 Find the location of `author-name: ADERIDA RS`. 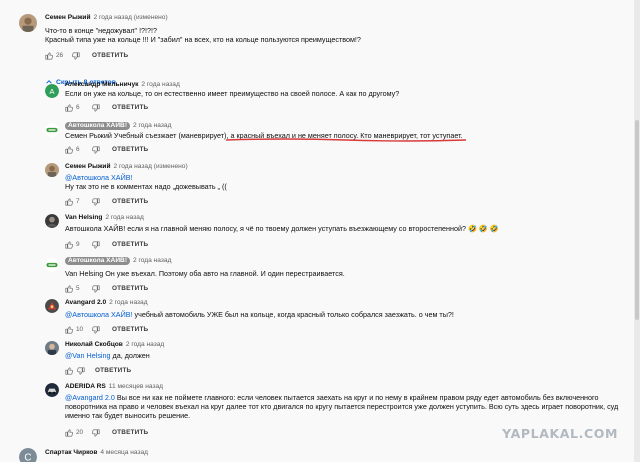

author-name: ADERIDA RS is located at coordinates (85, 386).